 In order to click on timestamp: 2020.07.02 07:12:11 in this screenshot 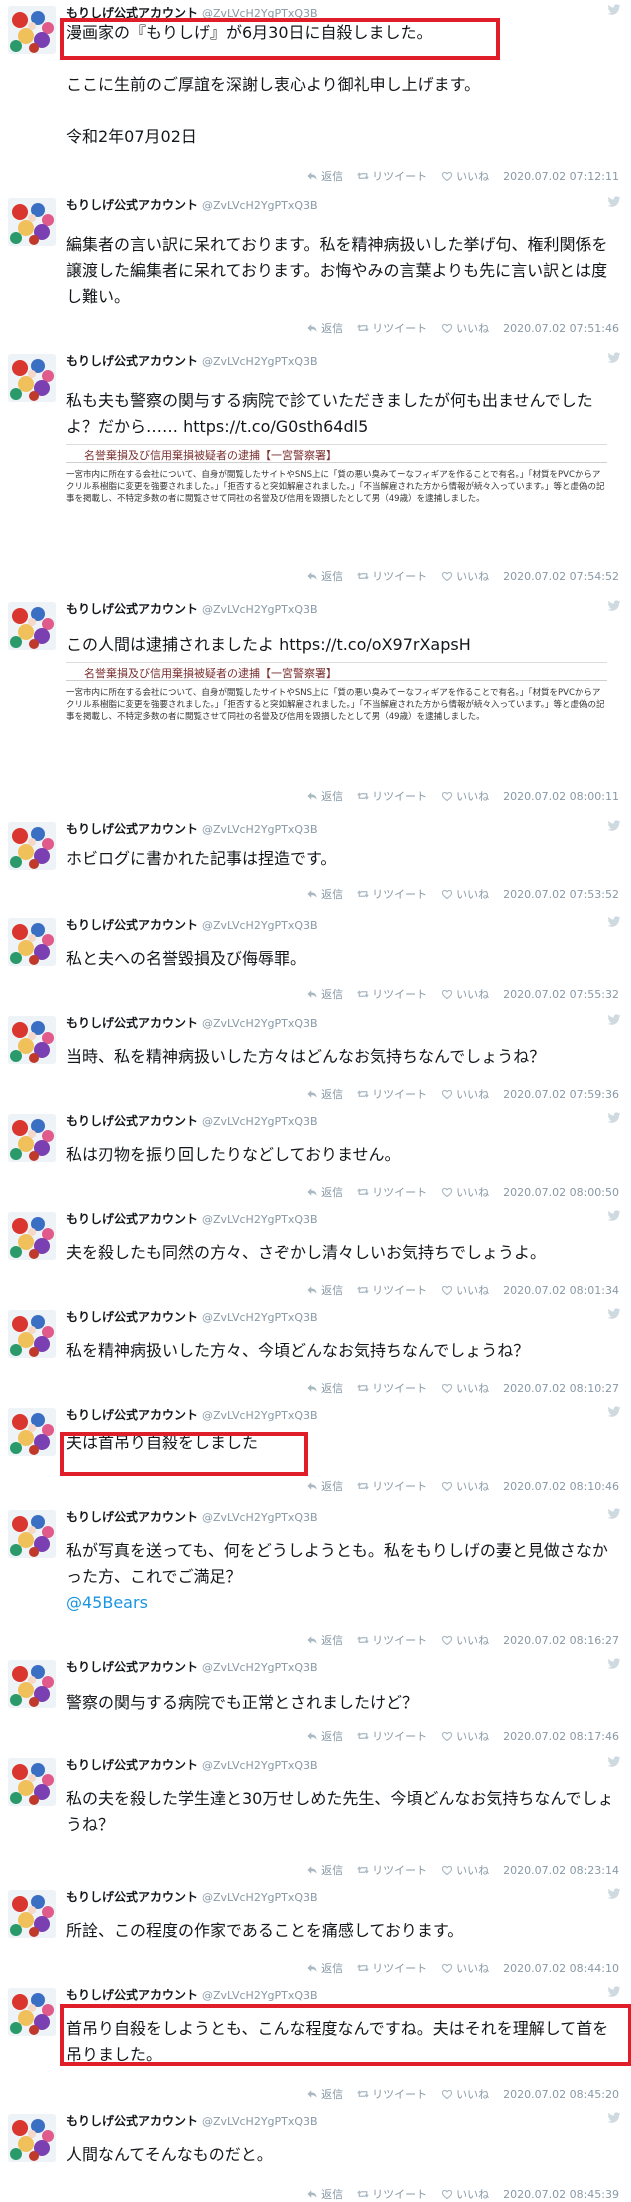, I will do `click(561, 176)`.